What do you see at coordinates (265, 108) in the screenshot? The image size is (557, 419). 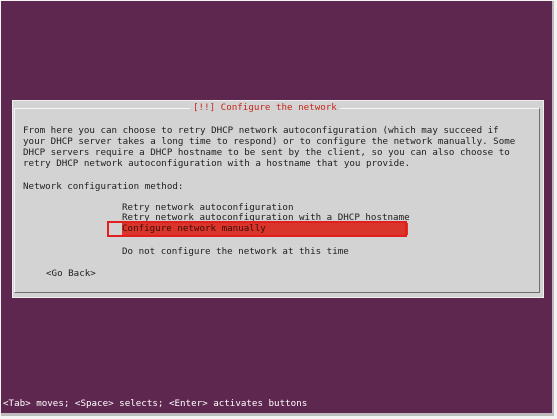 I see `dialog-title: [!!] Configure the network` at bounding box center [265, 108].